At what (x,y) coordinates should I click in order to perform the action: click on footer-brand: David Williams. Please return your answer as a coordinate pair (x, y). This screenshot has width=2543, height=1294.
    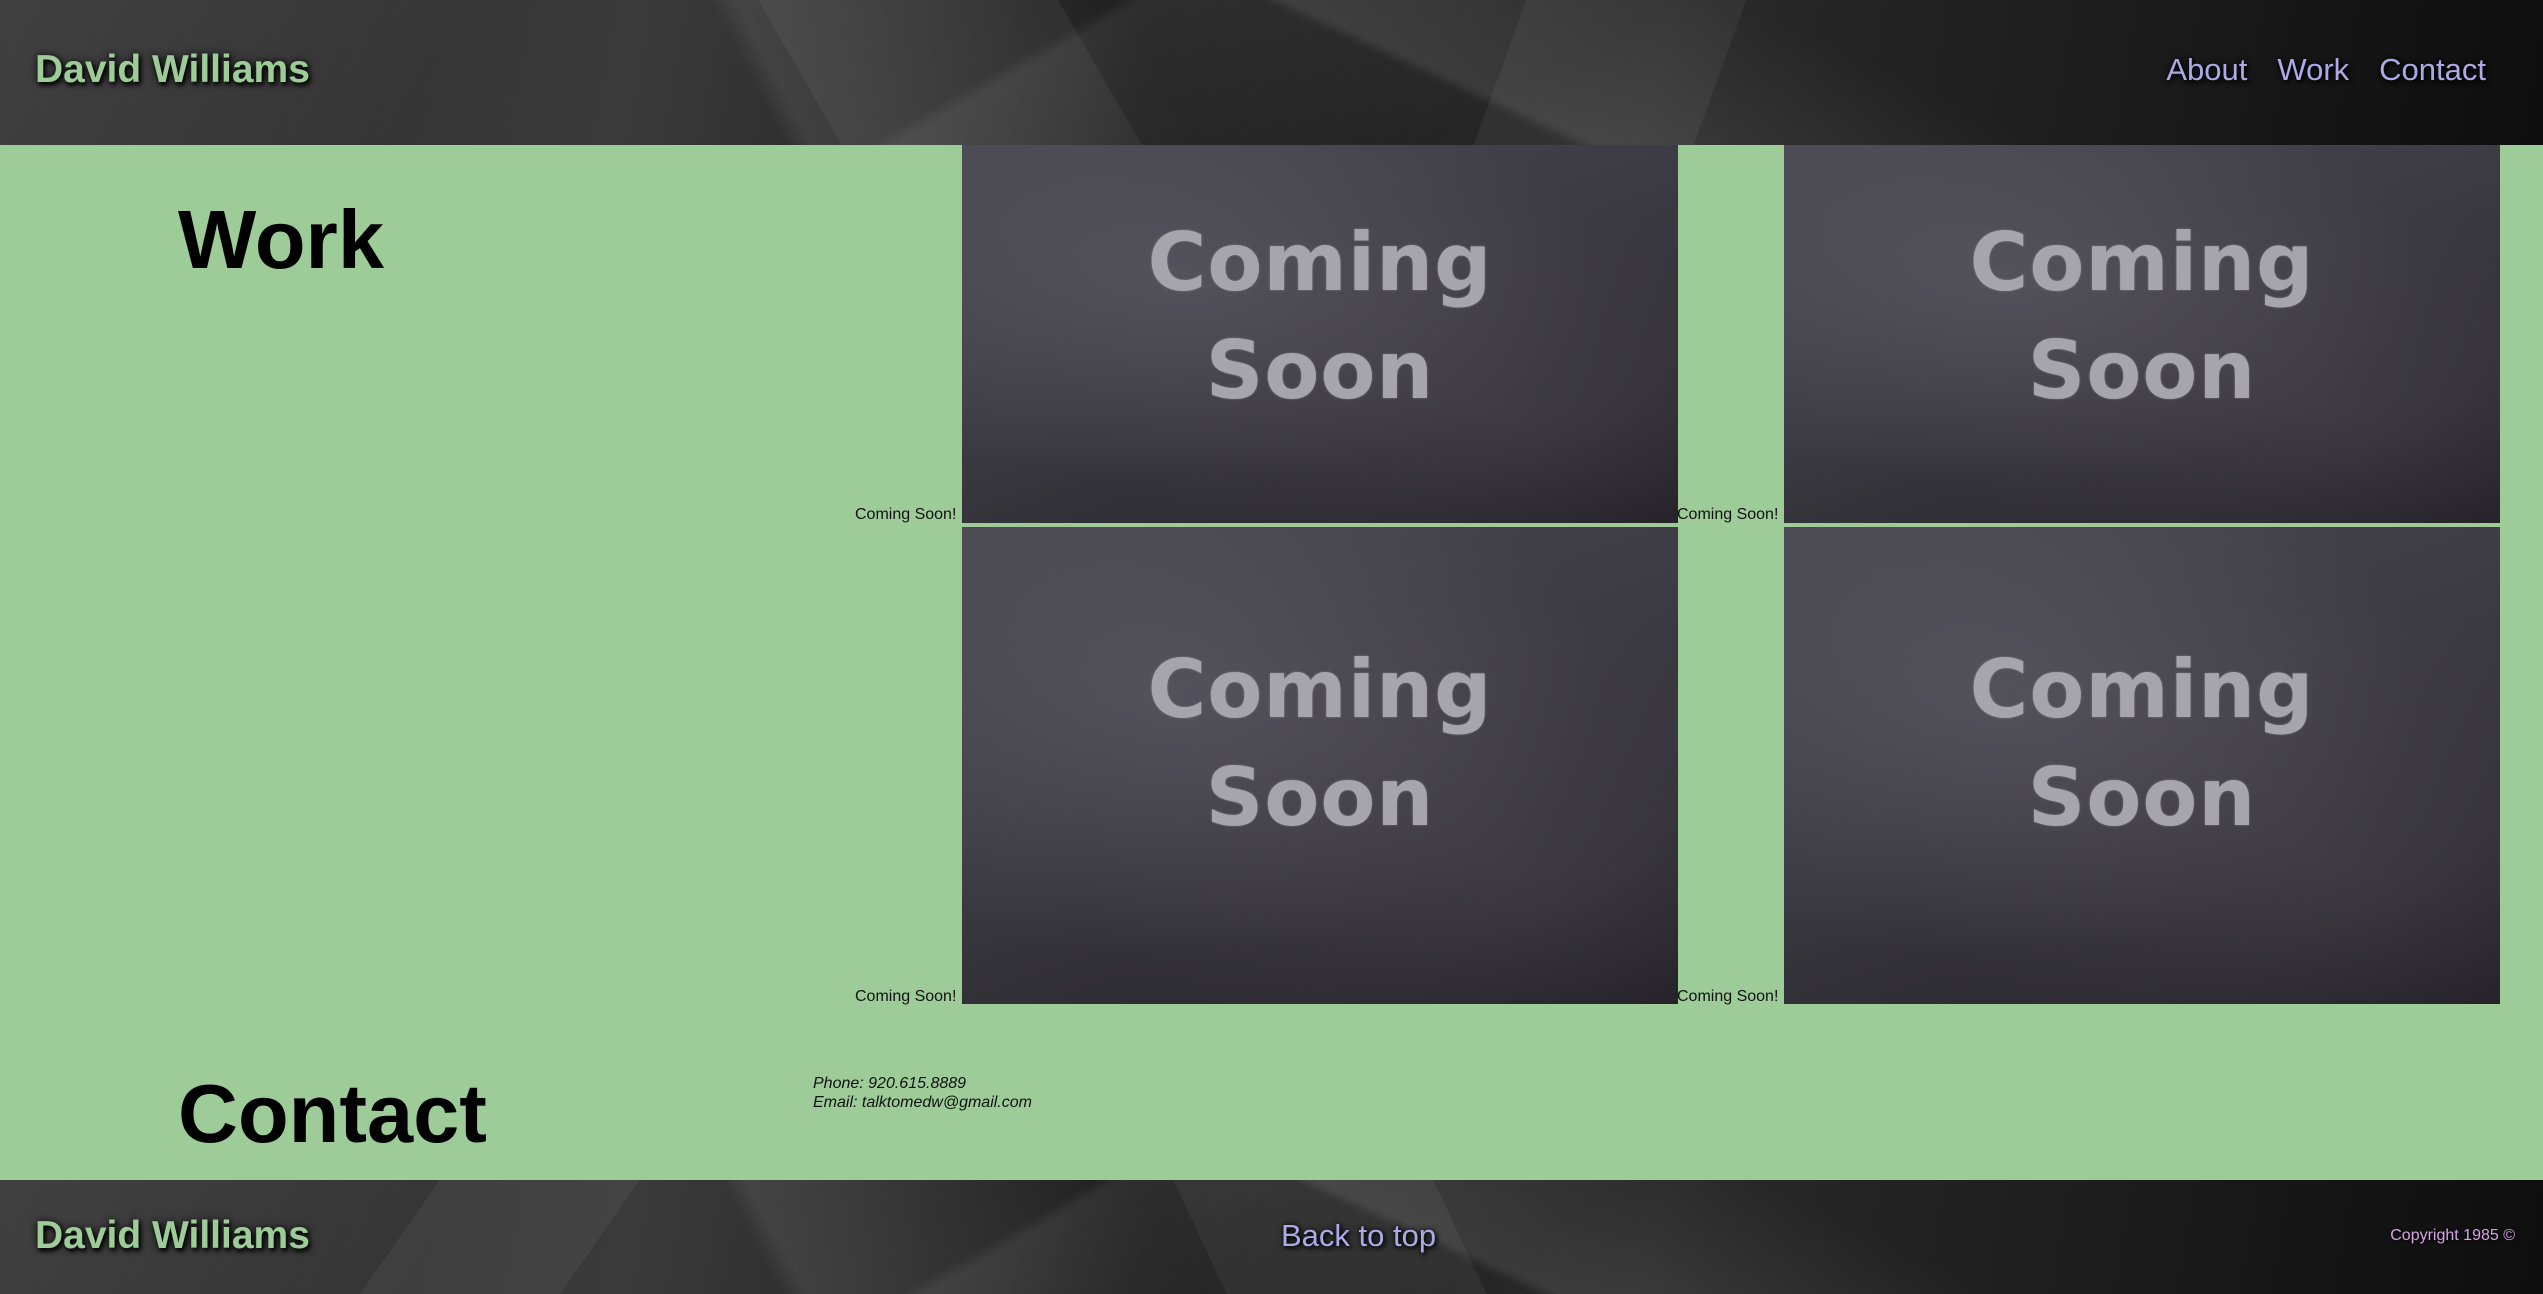
    Looking at the image, I should click on (172, 1236).